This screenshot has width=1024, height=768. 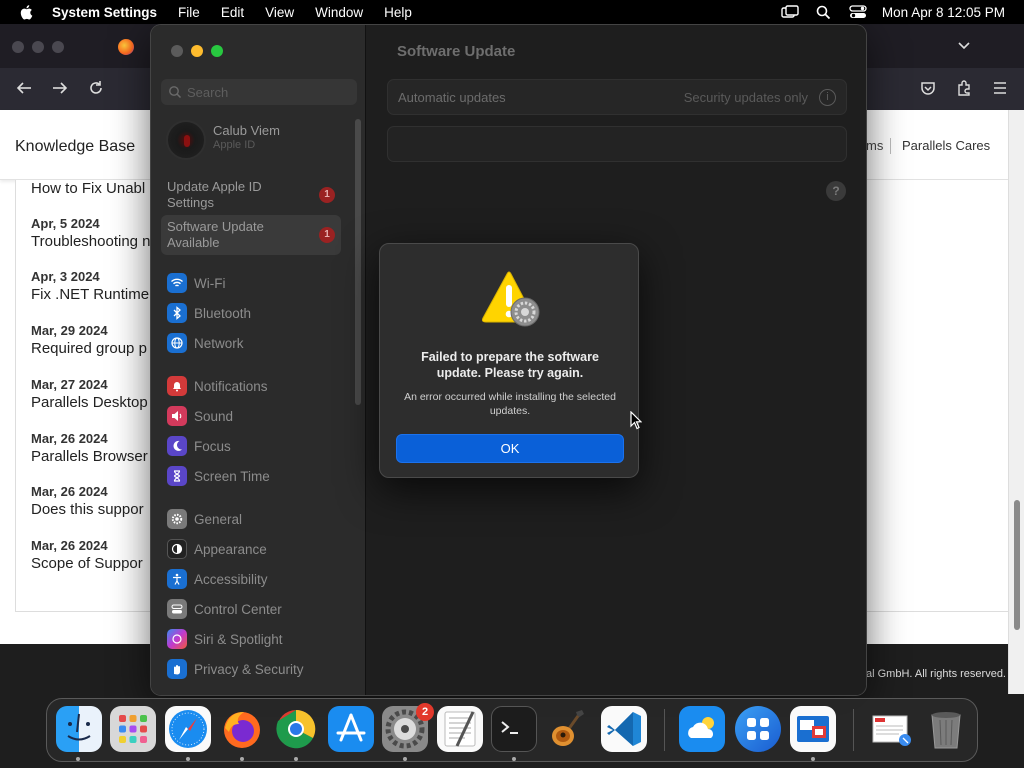 I want to click on sidebar-item-network: Network, so click(x=262, y=343).